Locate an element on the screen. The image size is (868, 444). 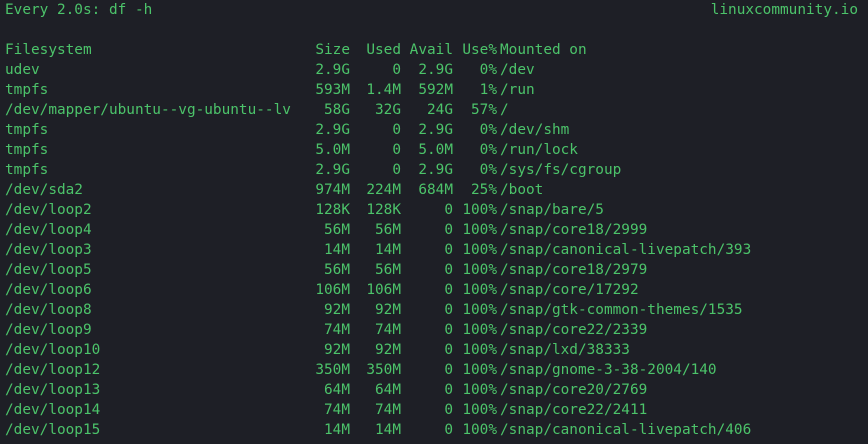
cell-mounted-on: /dev is located at coordinates (517, 70).